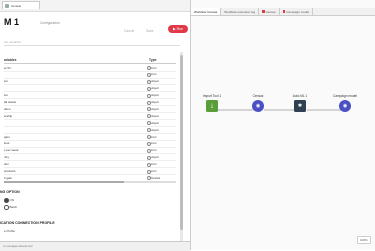  What do you see at coordinates (12, 200) in the screenshot?
I see `scoring-option-on-label: ON` at bounding box center [12, 200].